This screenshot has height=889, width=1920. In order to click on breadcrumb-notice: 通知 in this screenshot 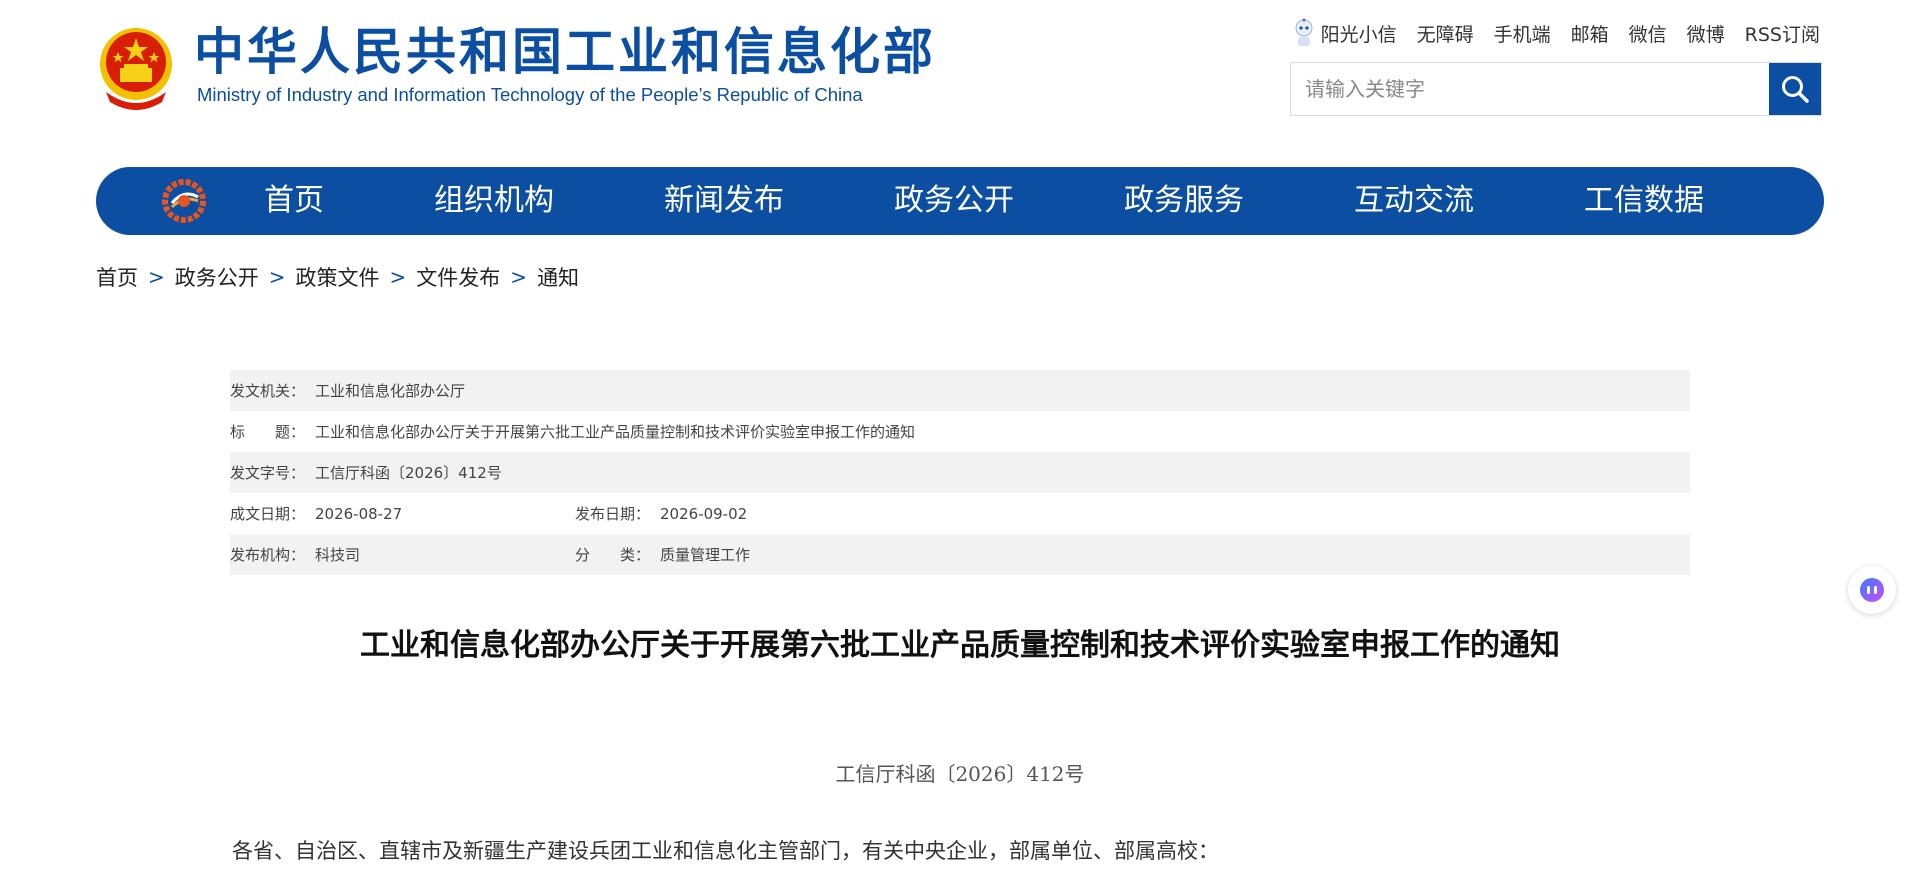, I will do `click(558, 277)`.